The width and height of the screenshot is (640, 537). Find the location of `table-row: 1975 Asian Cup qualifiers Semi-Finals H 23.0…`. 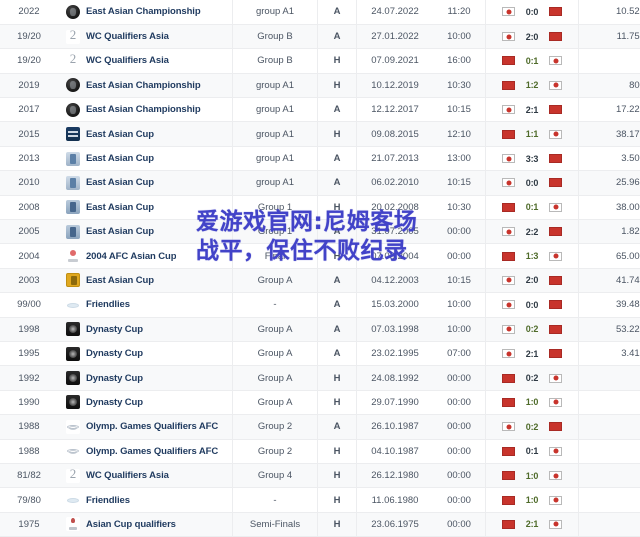

table-row: 1975 Asian Cup qualifiers Semi-Finals H 23.0… is located at coordinates (320, 524).